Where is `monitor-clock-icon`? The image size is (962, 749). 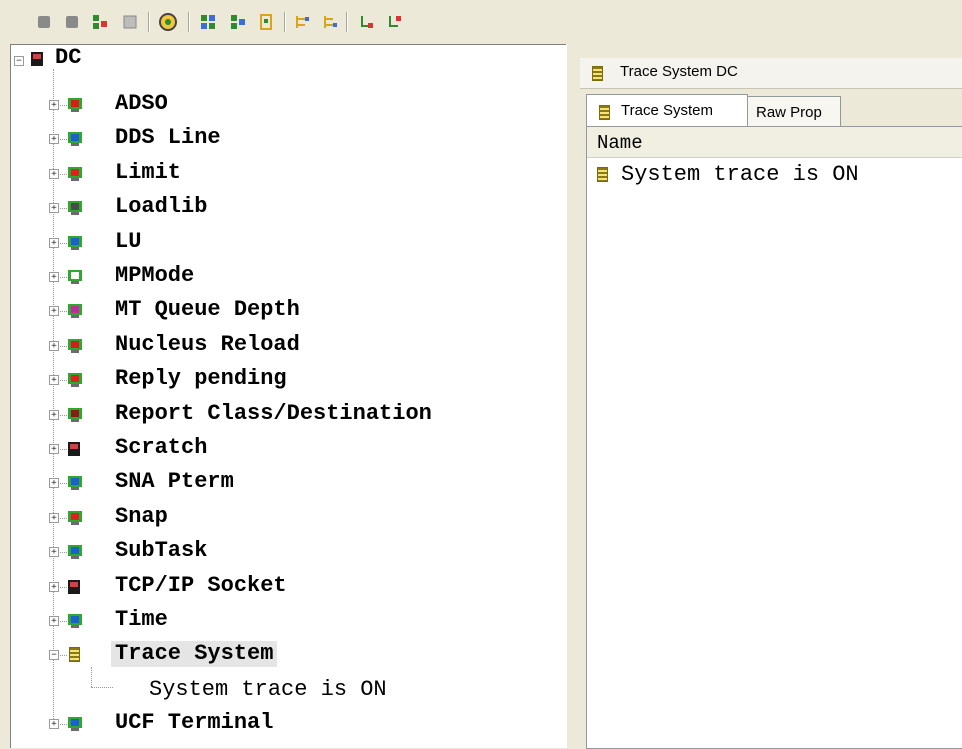
monitor-clock-icon is located at coordinates (74, 620).